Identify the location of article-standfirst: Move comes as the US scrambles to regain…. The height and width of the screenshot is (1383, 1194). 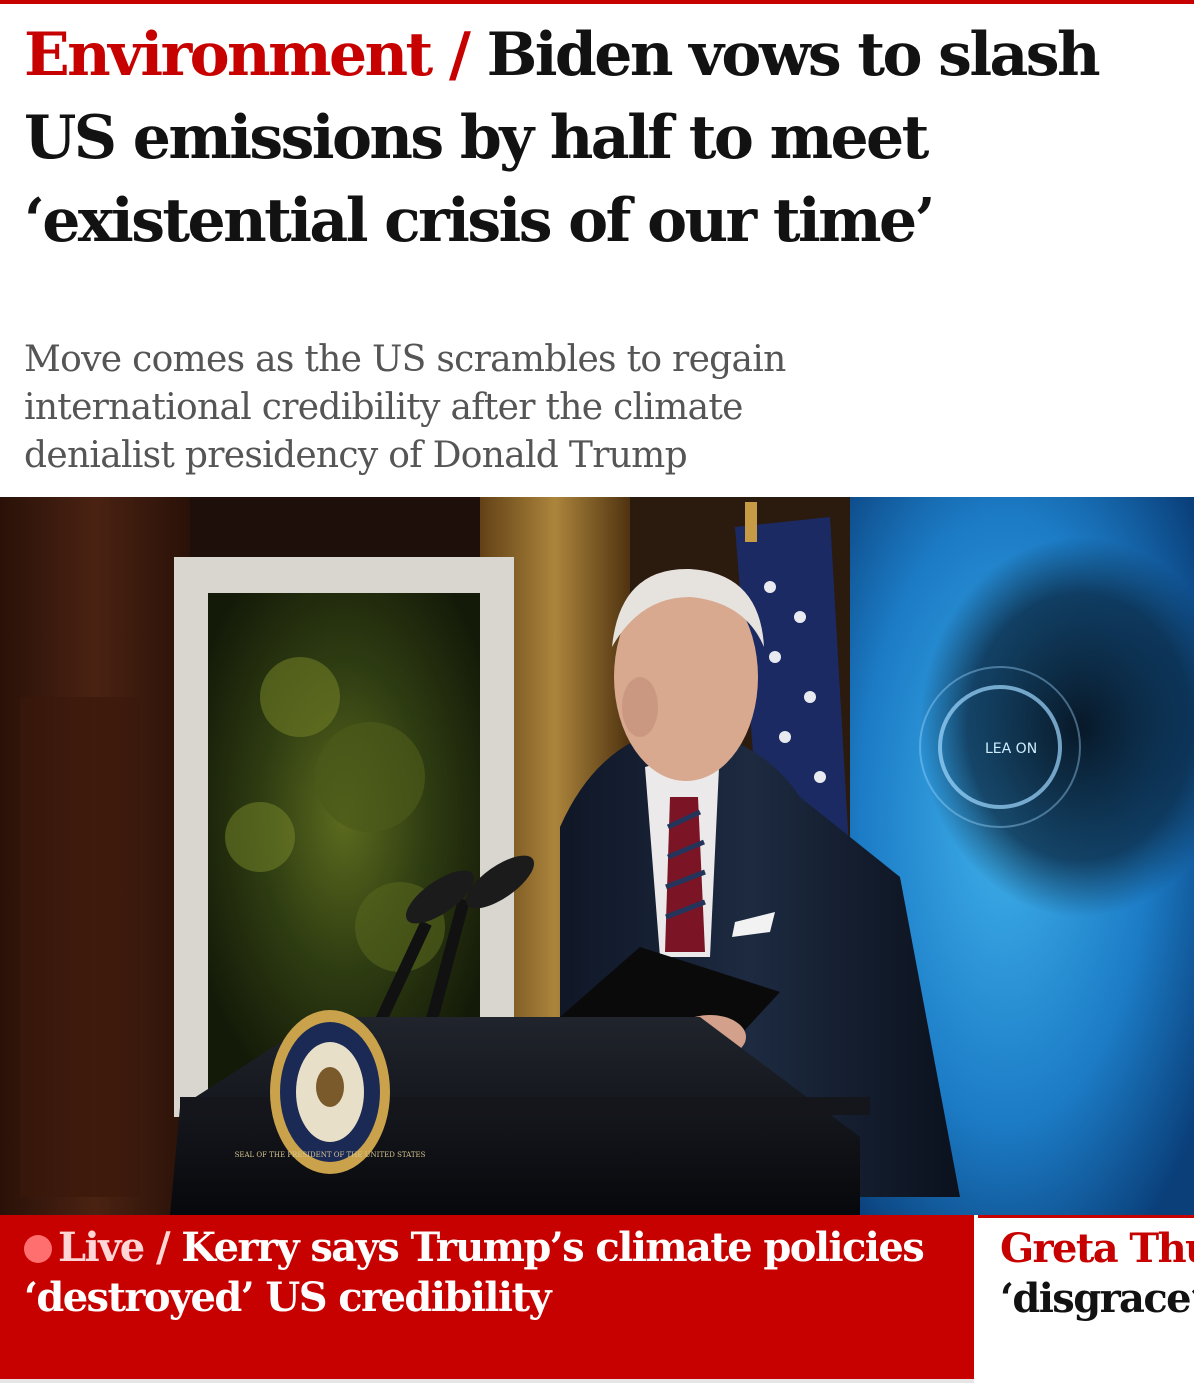
(405, 407).